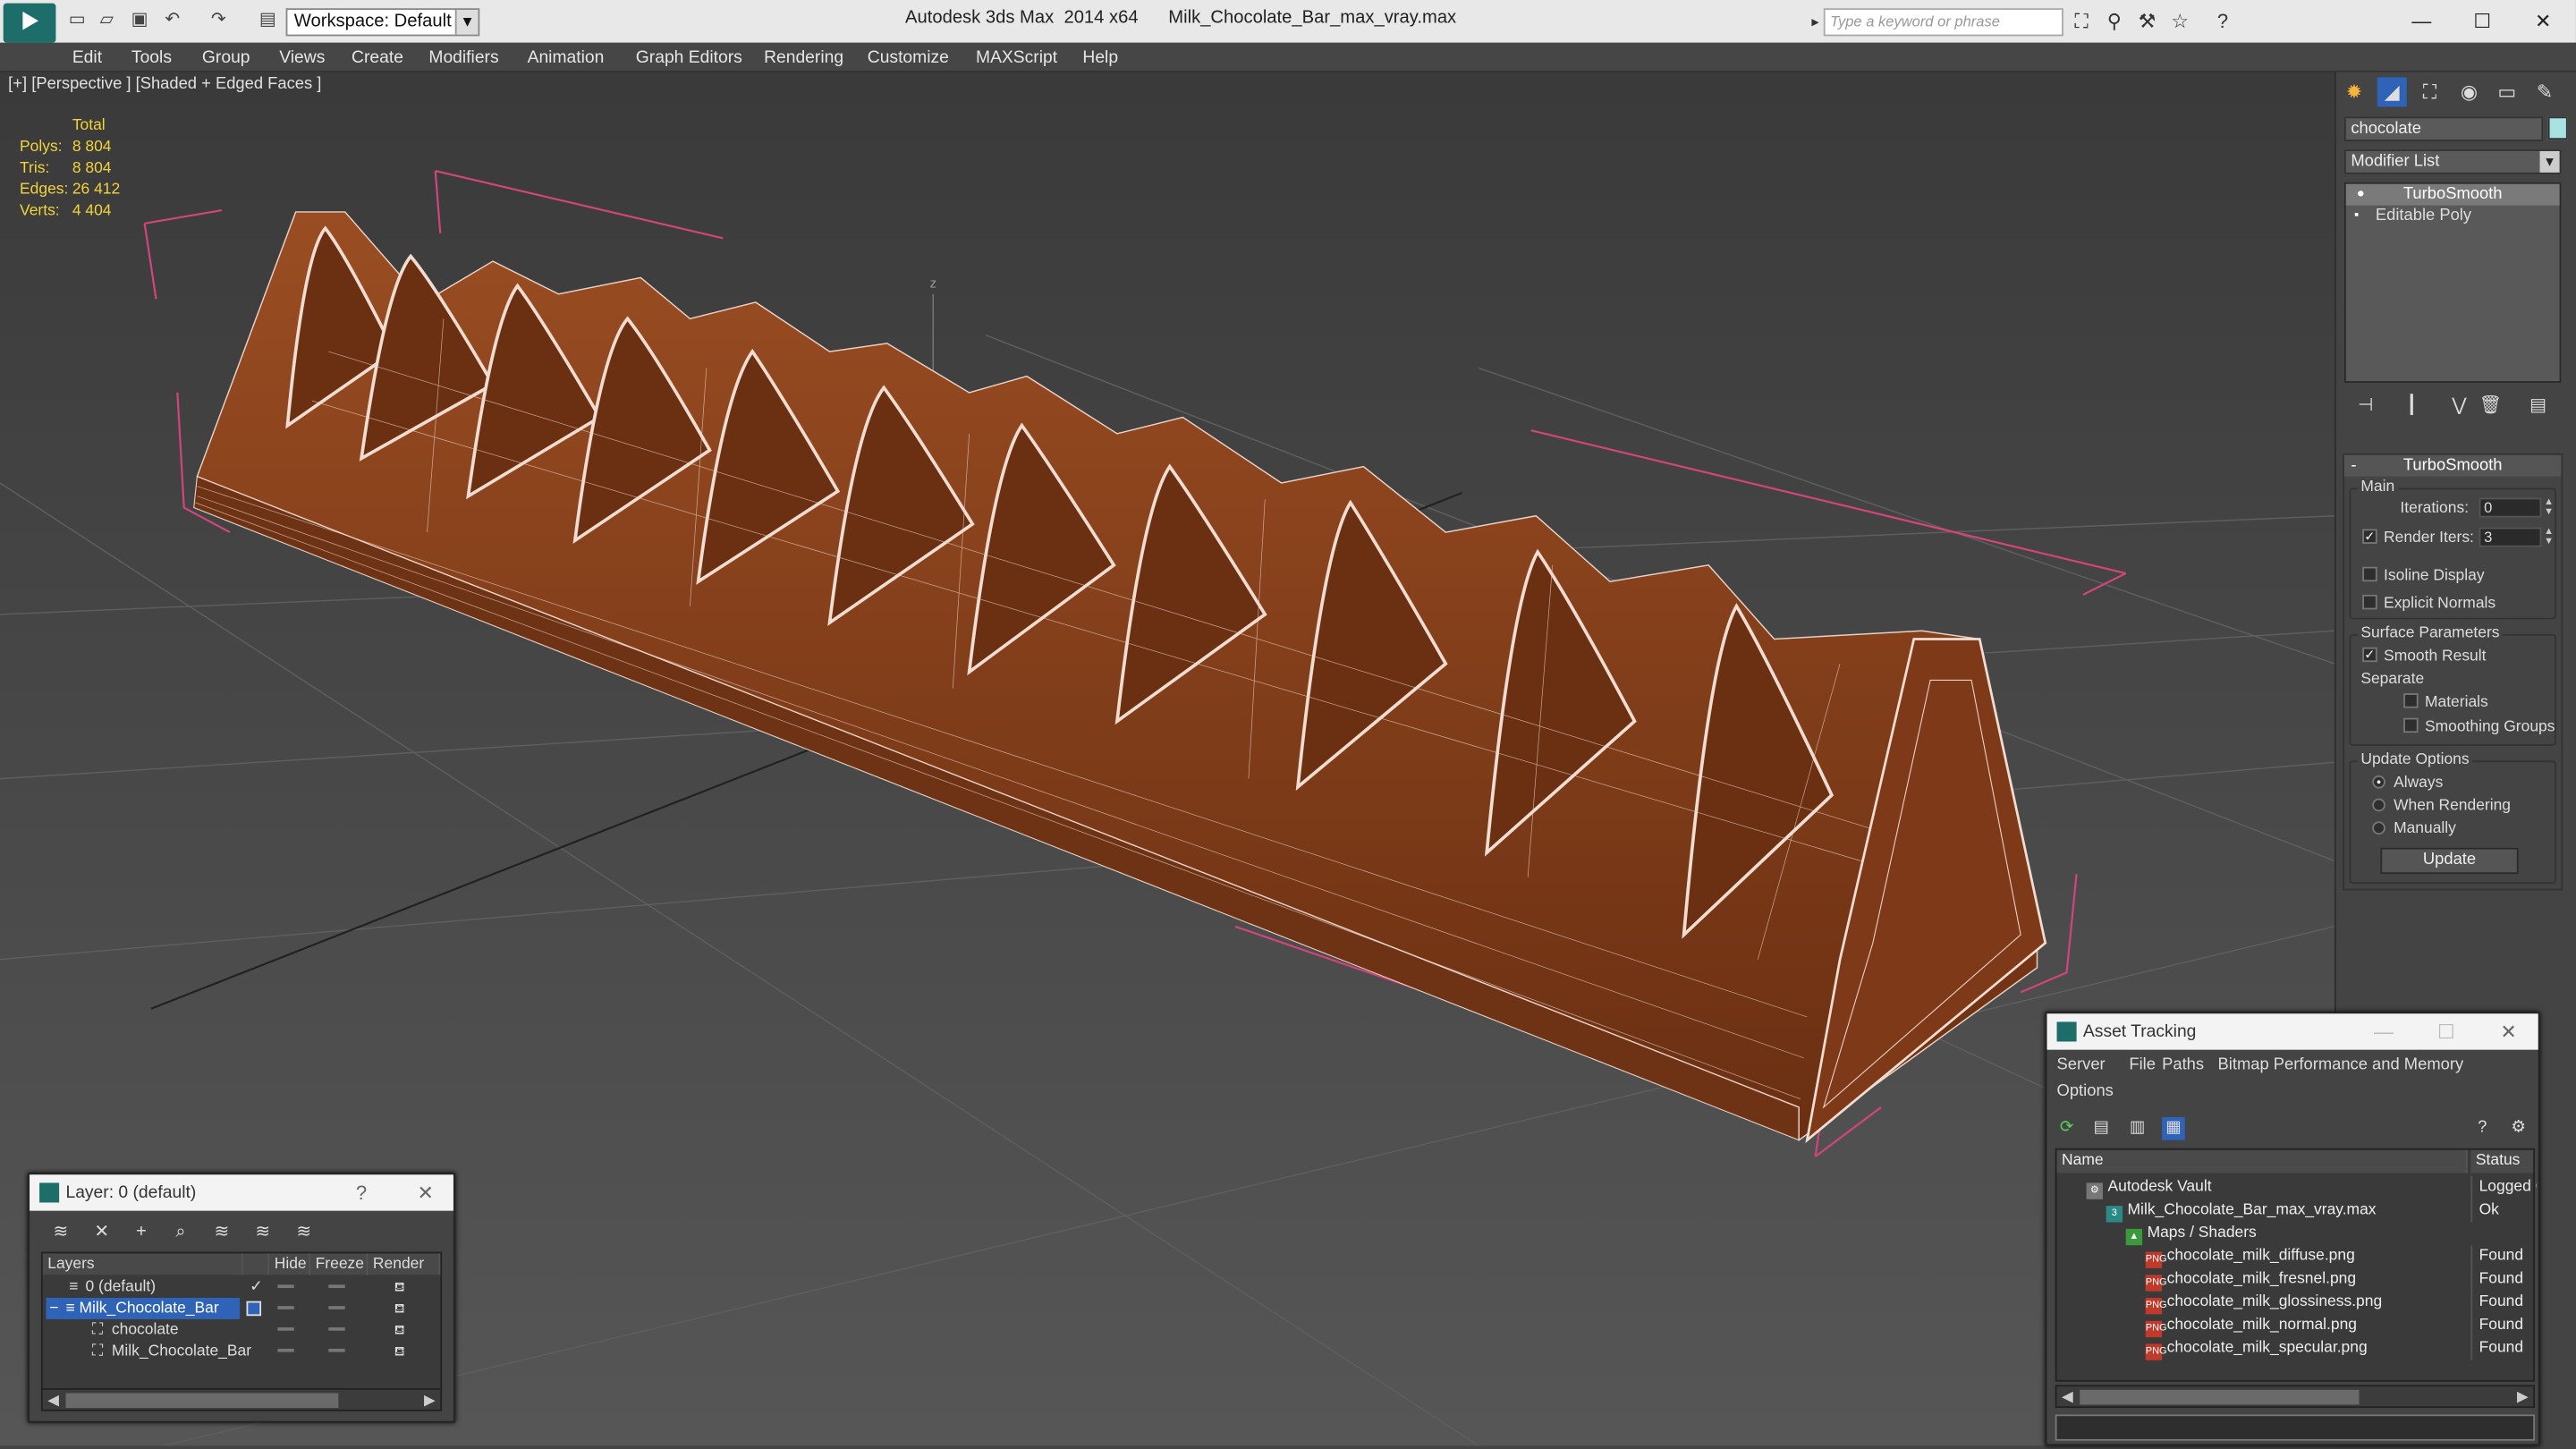  I want to click on hide-all-layers-icon: ≋, so click(263, 1232).